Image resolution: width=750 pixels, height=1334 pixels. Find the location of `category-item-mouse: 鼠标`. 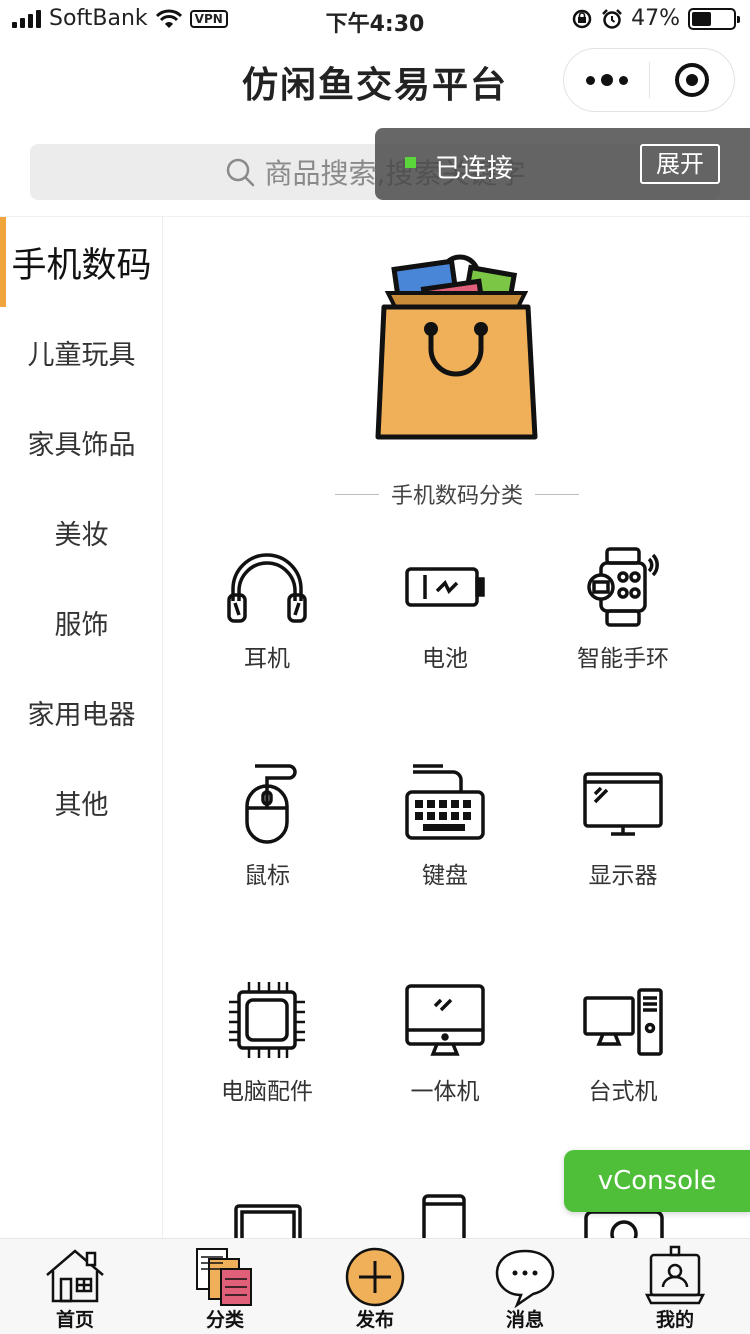

category-item-mouse: 鼠标 is located at coordinates (267, 837).